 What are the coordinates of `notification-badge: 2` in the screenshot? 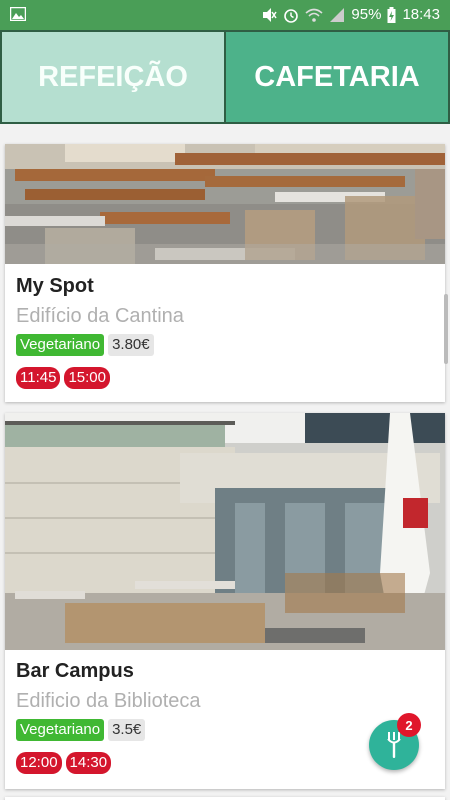 It's located at (409, 725).